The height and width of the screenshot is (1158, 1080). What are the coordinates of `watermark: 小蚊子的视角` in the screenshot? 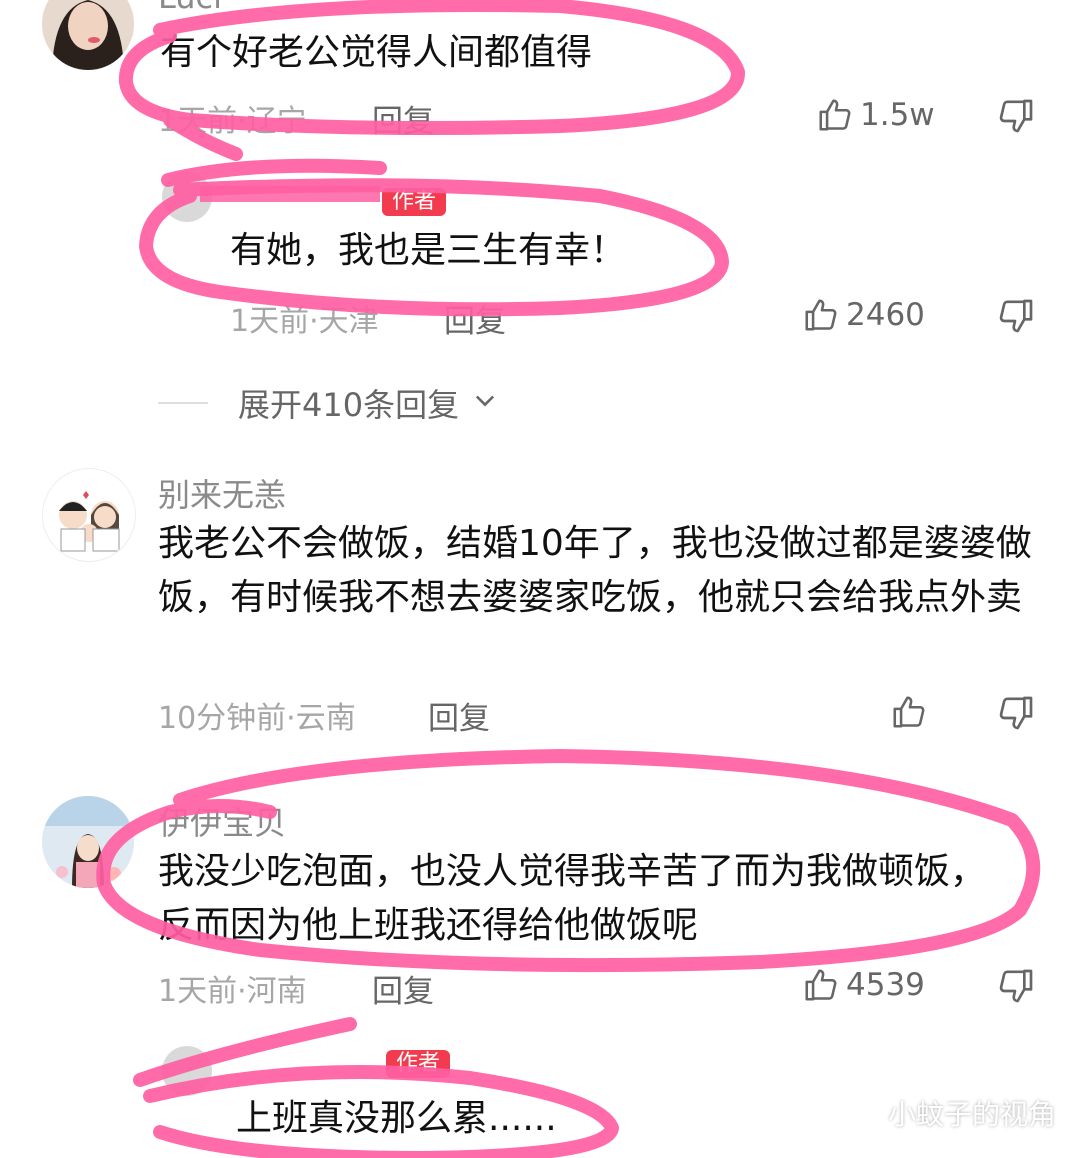 It's located at (947, 1112).